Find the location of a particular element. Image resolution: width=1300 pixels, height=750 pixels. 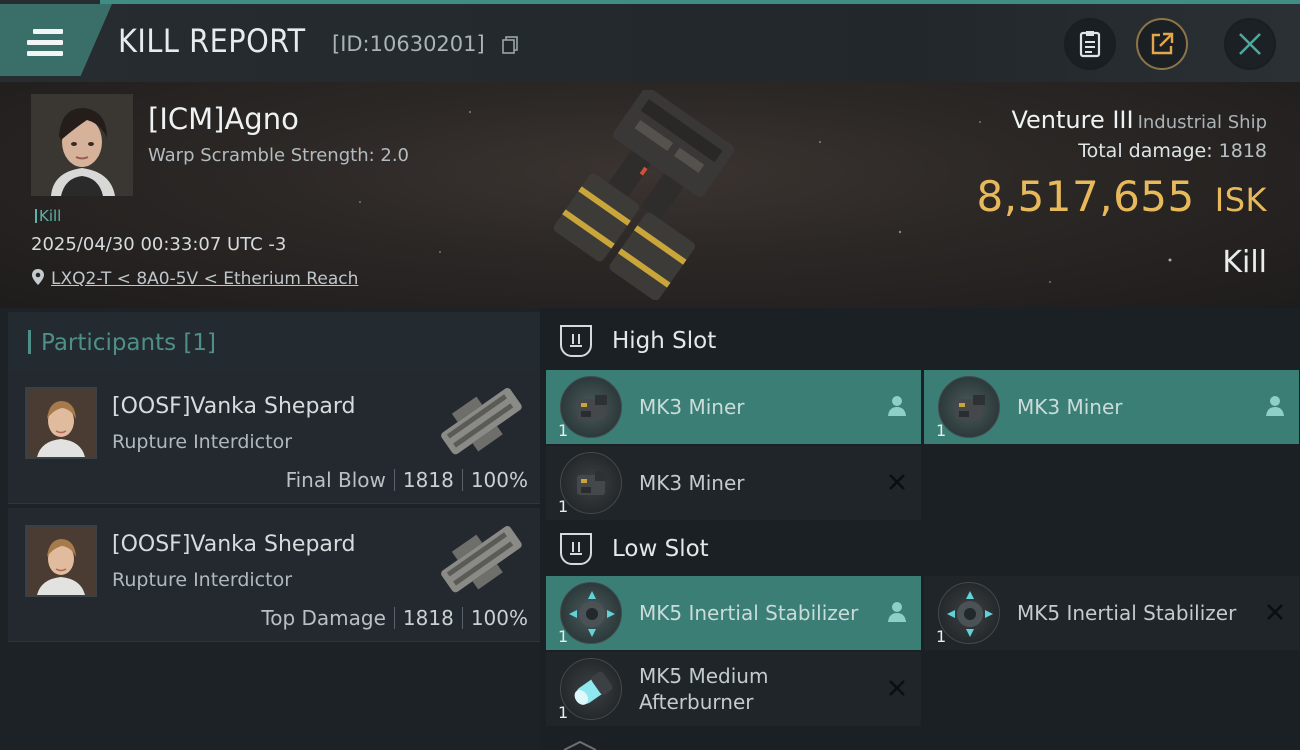

share-button is located at coordinates (1162, 44).